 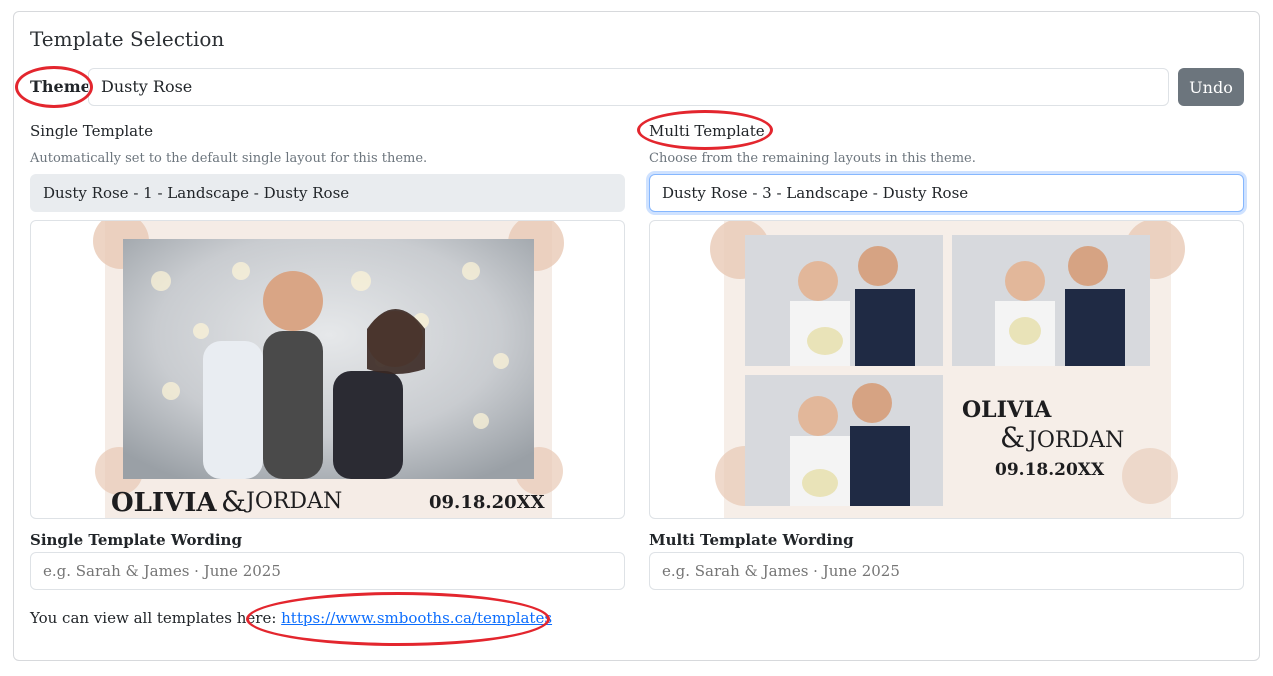 What do you see at coordinates (1012, 437) in the screenshot?
I see `multi-preview-ampersand: &` at bounding box center [1012, 437].